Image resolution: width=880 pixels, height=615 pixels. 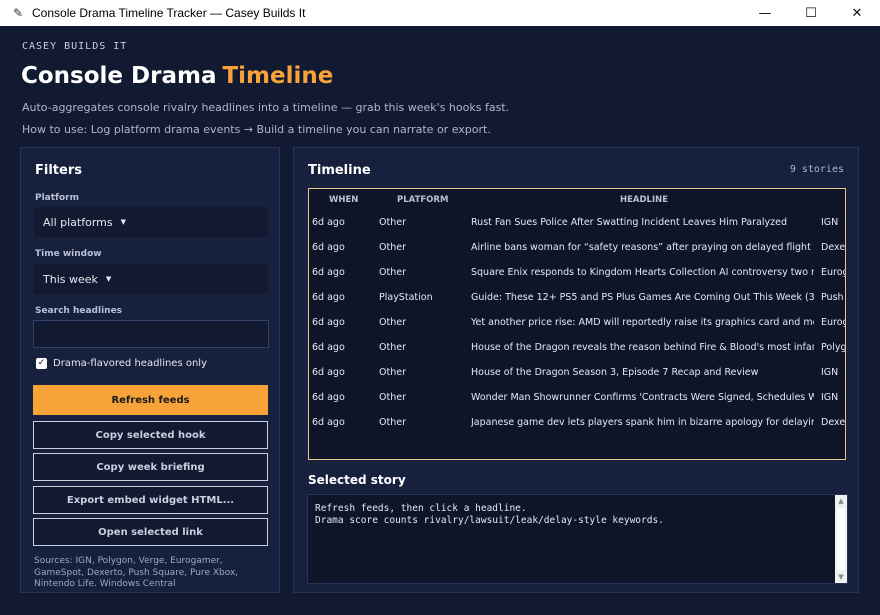 What do you see at coordinates (75, 46) in the screenshot?
I see `brand-label: CASEY BUILDS IT` at bounding box center [75, 46].